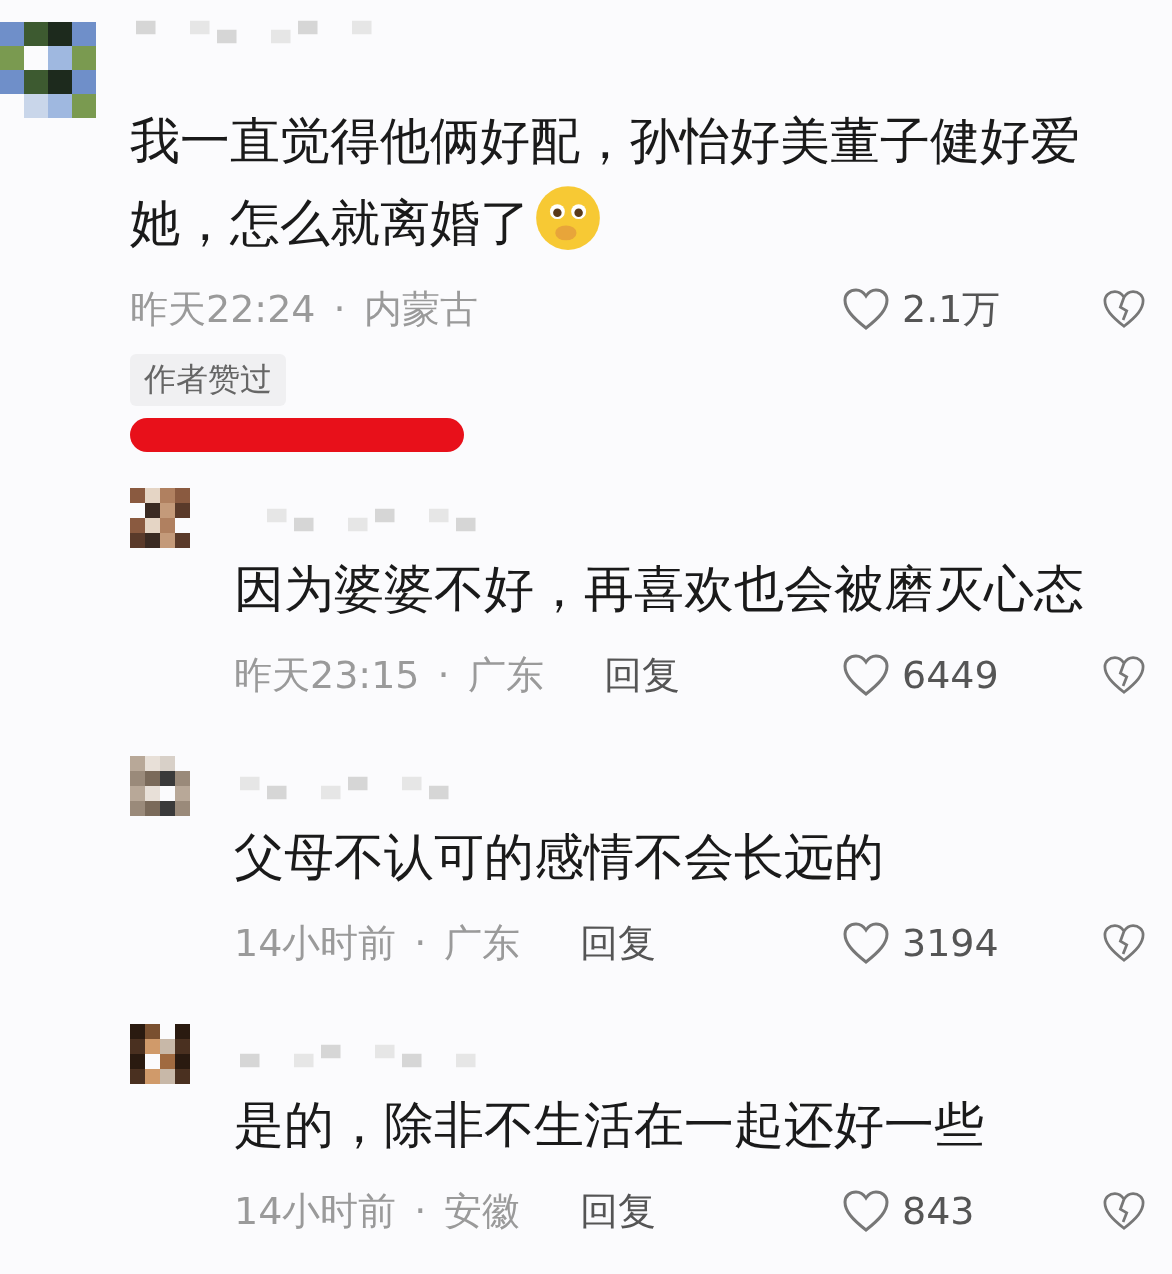 The image size is (1172, 1274). Describe the element at coordinates (609, 1125) in the screenshot. I see `reply-text: 是的，除非不生活在一起还好一些` at that location.